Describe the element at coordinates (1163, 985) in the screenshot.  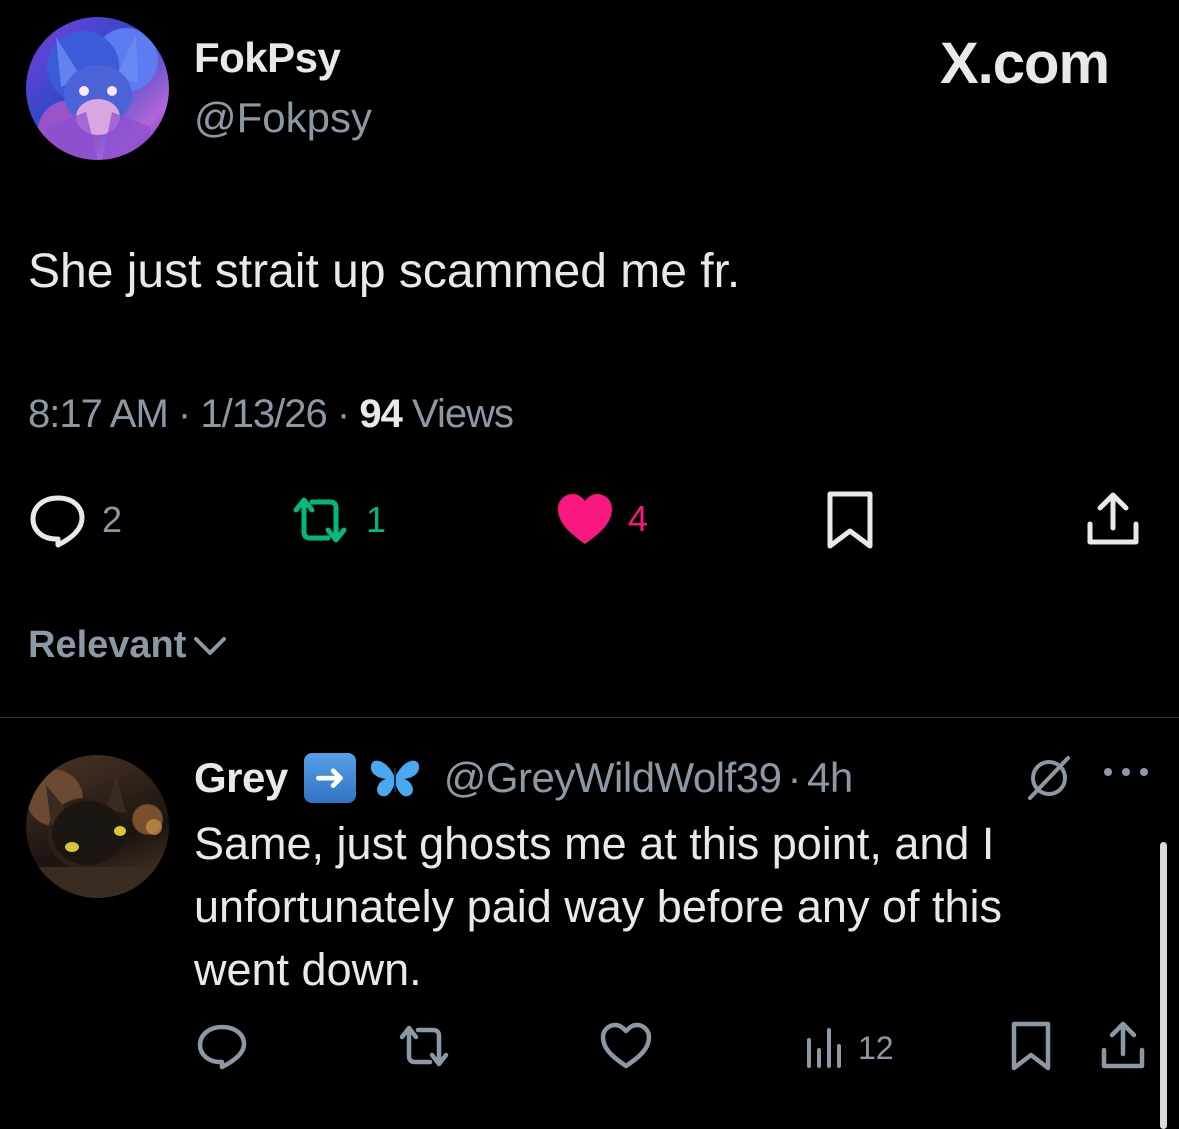
I see `scrollbar` at that location.